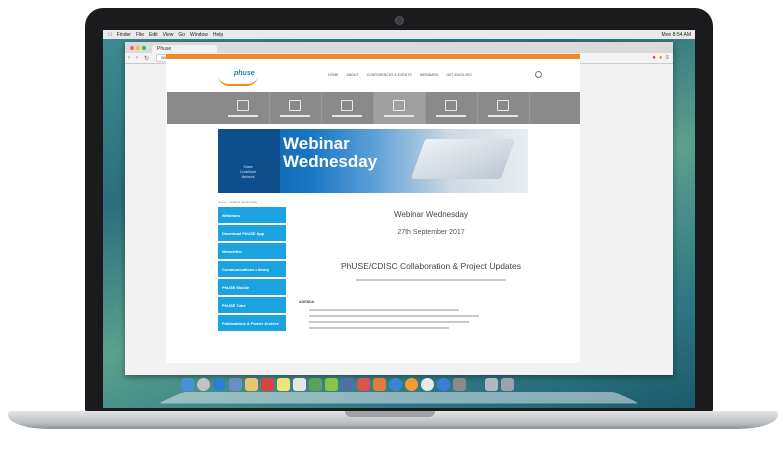 The width and height of the screenshot is (783, 452). I want to click on nav-webinars: WEBINARS, so click(429, 75).